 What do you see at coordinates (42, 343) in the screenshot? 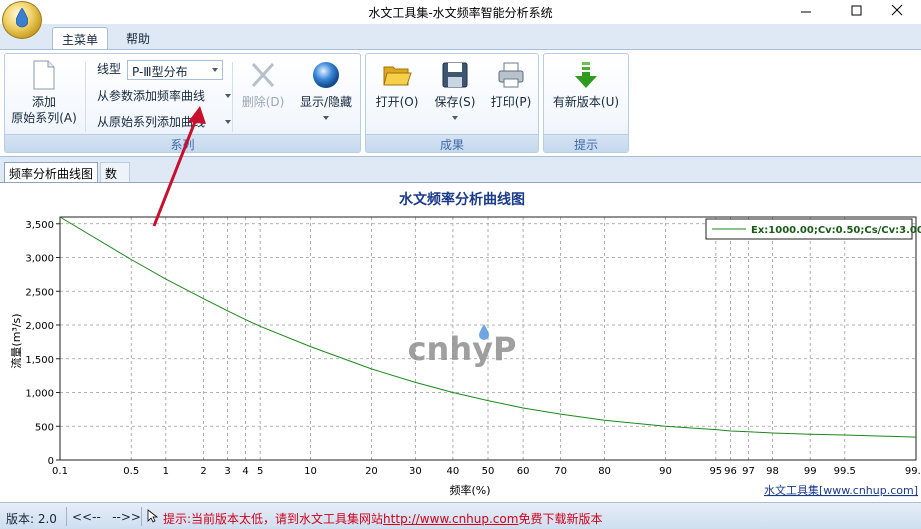
I see `y-axis: 05001,0001,5002,0002,5003,0003,500` at bounding box center [42, 343].